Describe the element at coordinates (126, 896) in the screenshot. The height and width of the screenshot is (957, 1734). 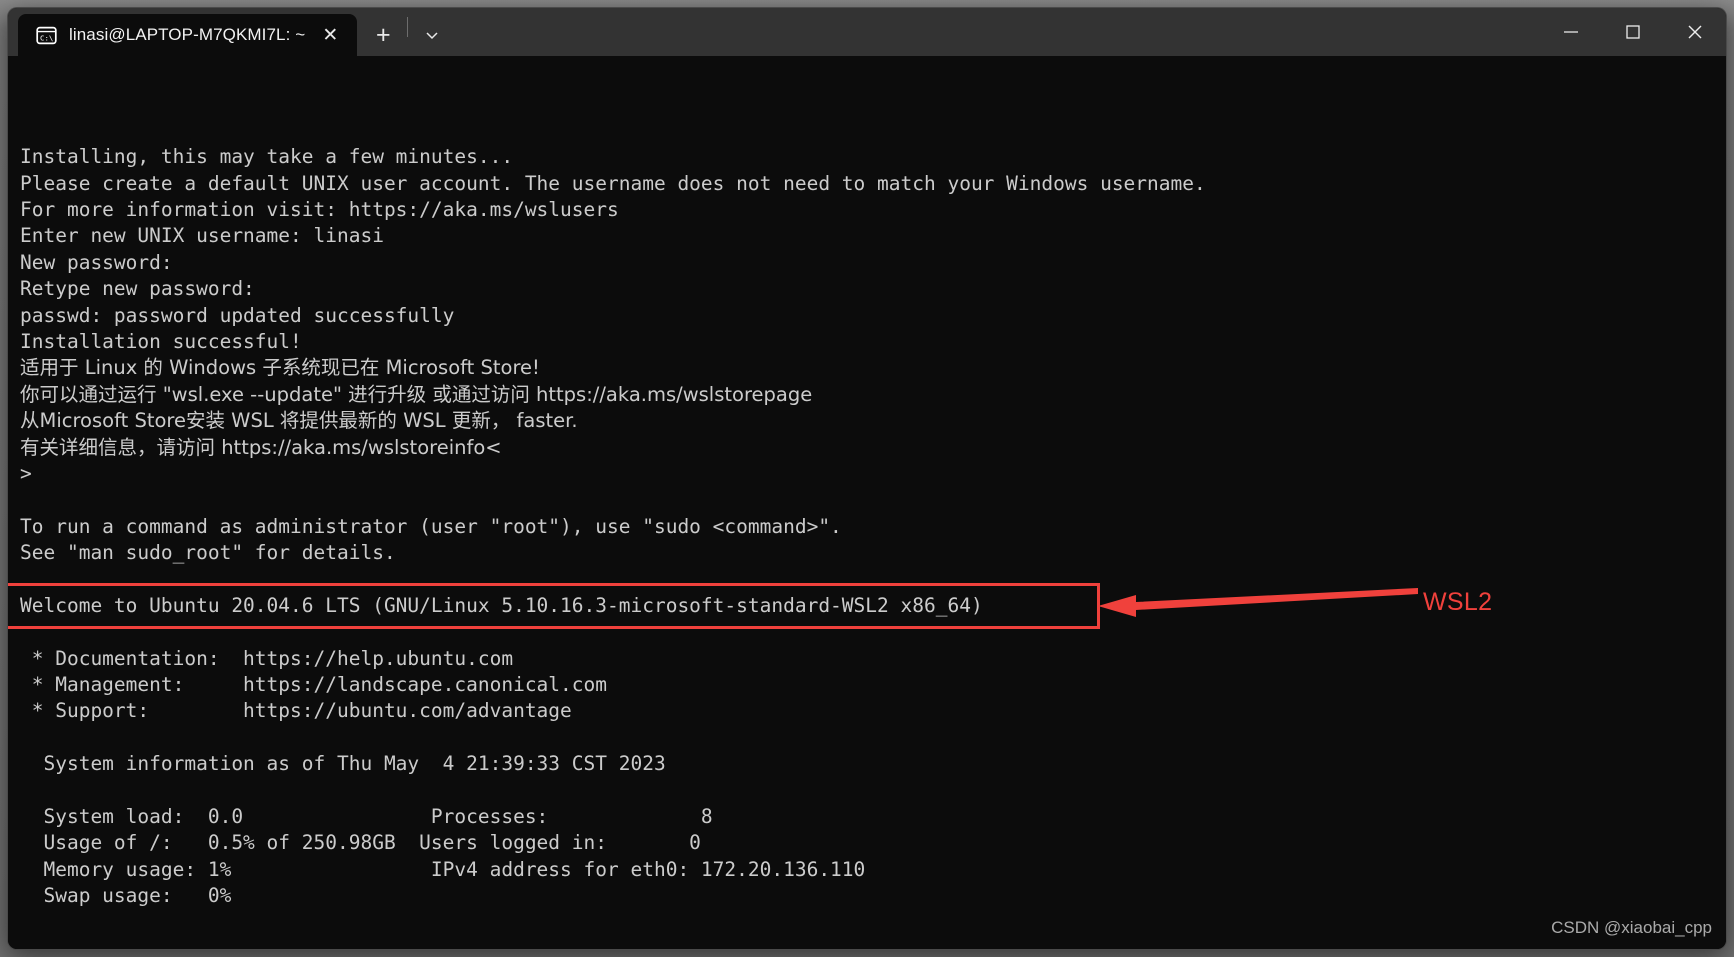
I see `terminal-line: Swap usage: 0%` at that location.